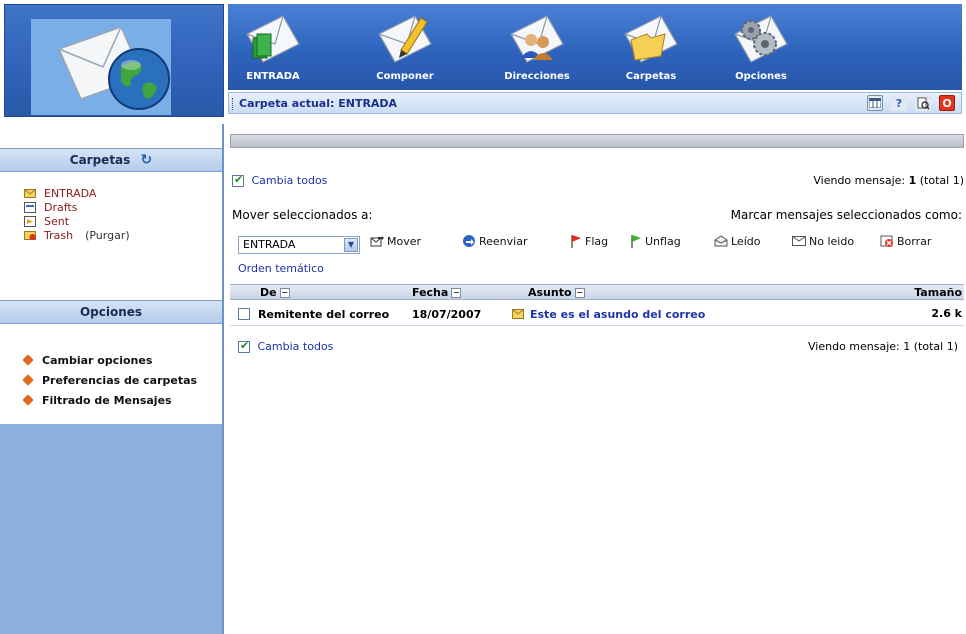 This screenshot has height=634, width=966. What do you see at coordinates (938, 292) in the screenshot?
I see `column-size: Tamaño` at bounding box center [938, 292].